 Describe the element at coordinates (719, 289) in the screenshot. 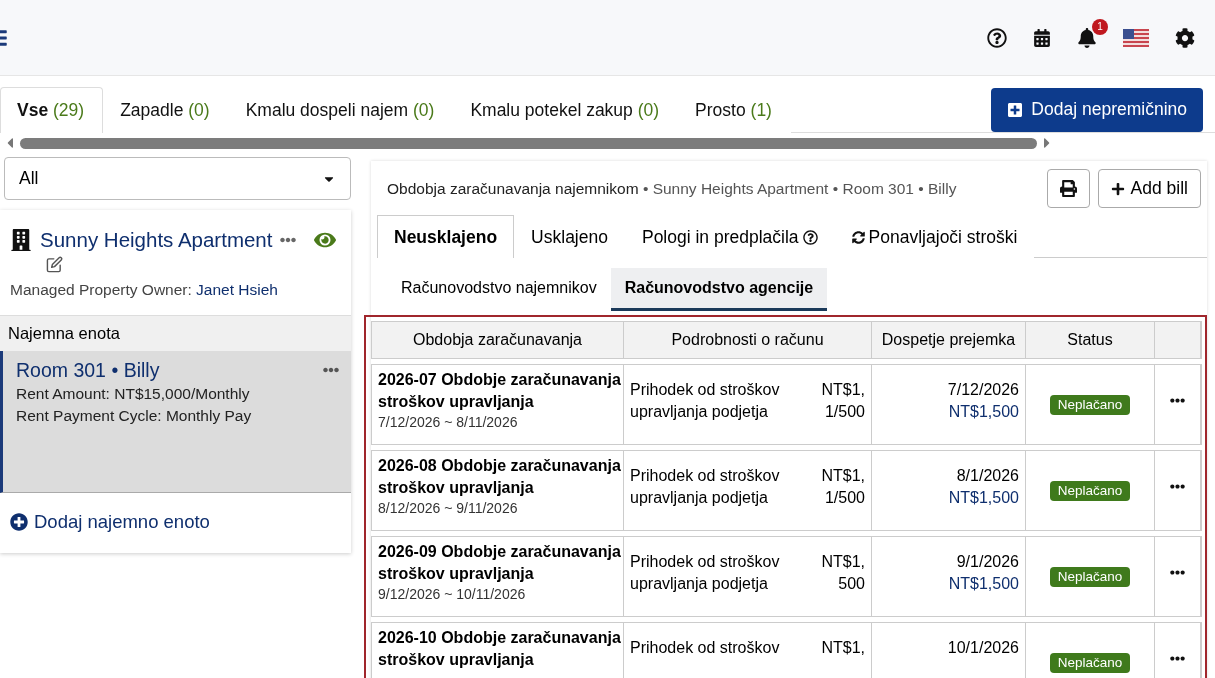

I see `accounting-tab: Računovodstvo agencije` at that location.